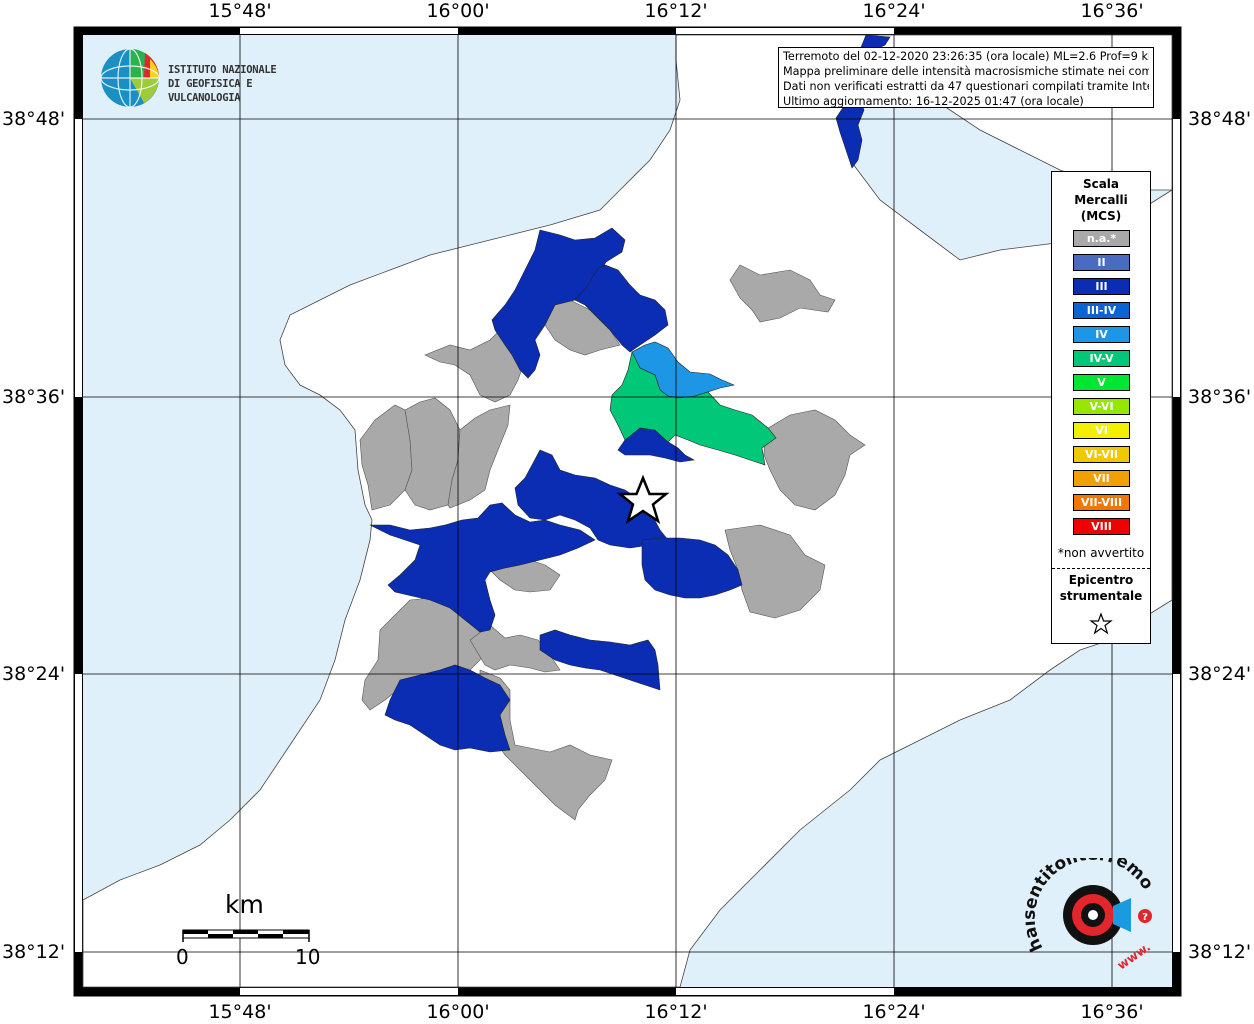 This screenshot has width=1254, height=1024. Describe the element at coordinates (1101, 430) in the screenshot. I see `legend-item: VI` at that location.